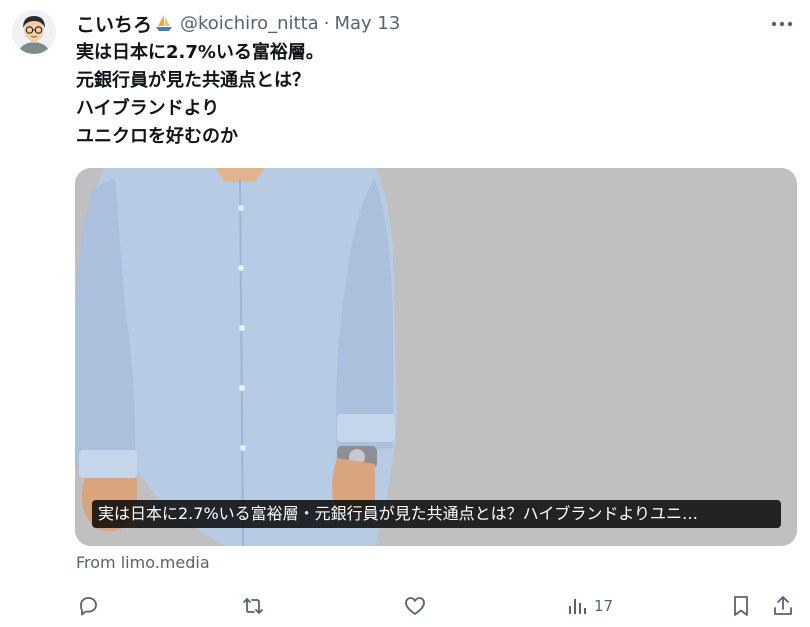 The width and height of the screenshot is (810, 627). What do you see at coordinates (143, 562) in the screenshot?
I see `card-source: From limo.media` at bounding box center [143, 562].